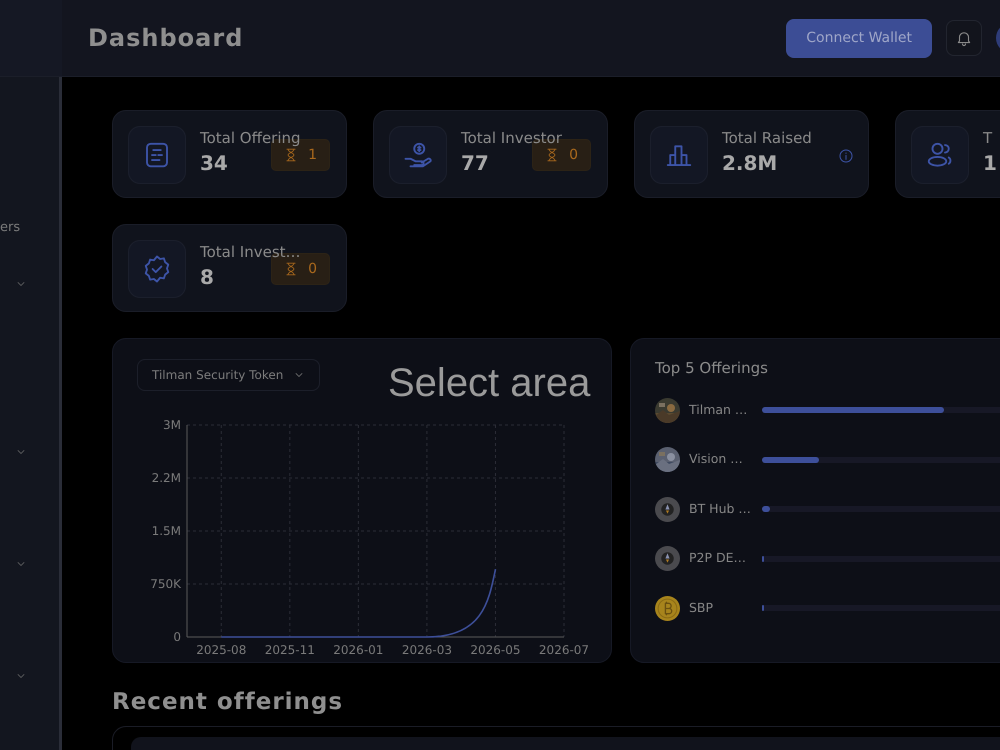 The width and height of the screenshot is (1000, 750). I want to click on stat-label: Total Offering, so click(250, 138).